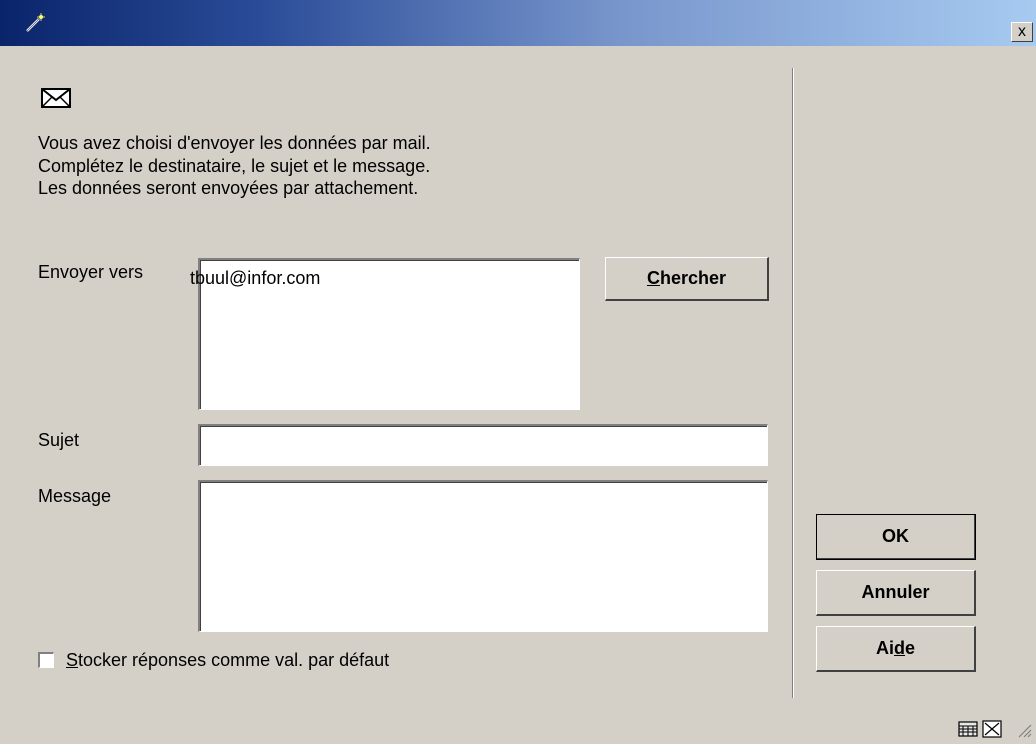  I want to click on help-button-mnemonic: d, so click(899, 648).